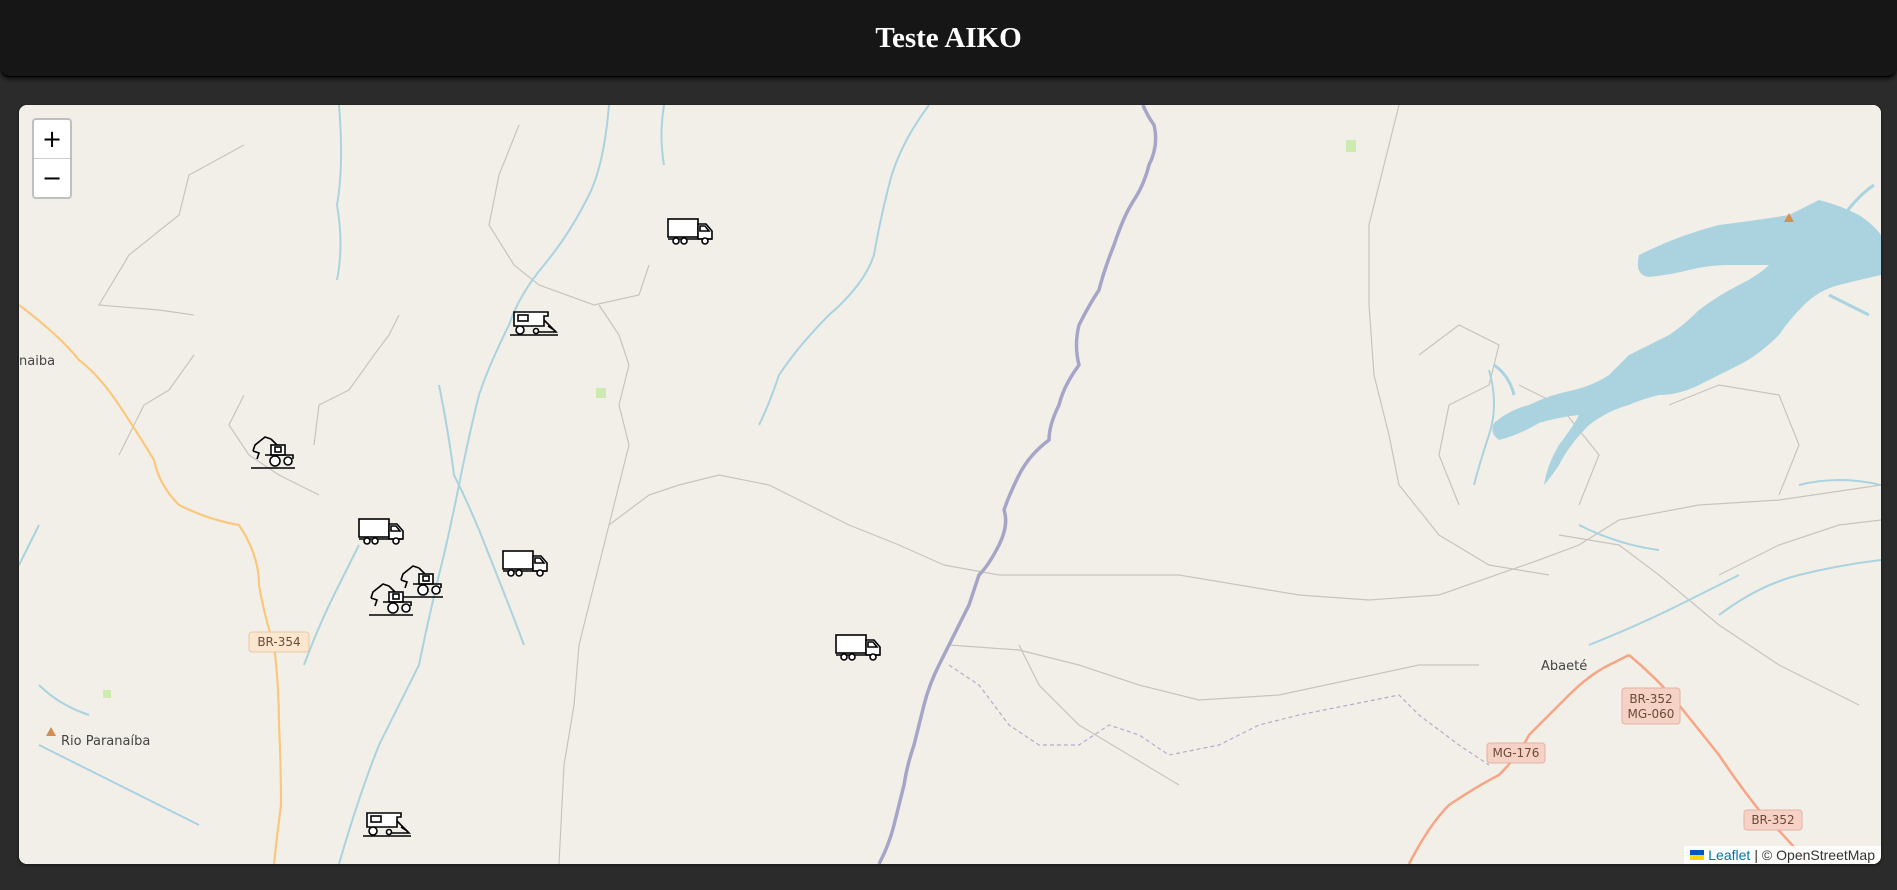 The image size is (1897, 890). I want to click on svg-text: BR-354, so click(278, 642).